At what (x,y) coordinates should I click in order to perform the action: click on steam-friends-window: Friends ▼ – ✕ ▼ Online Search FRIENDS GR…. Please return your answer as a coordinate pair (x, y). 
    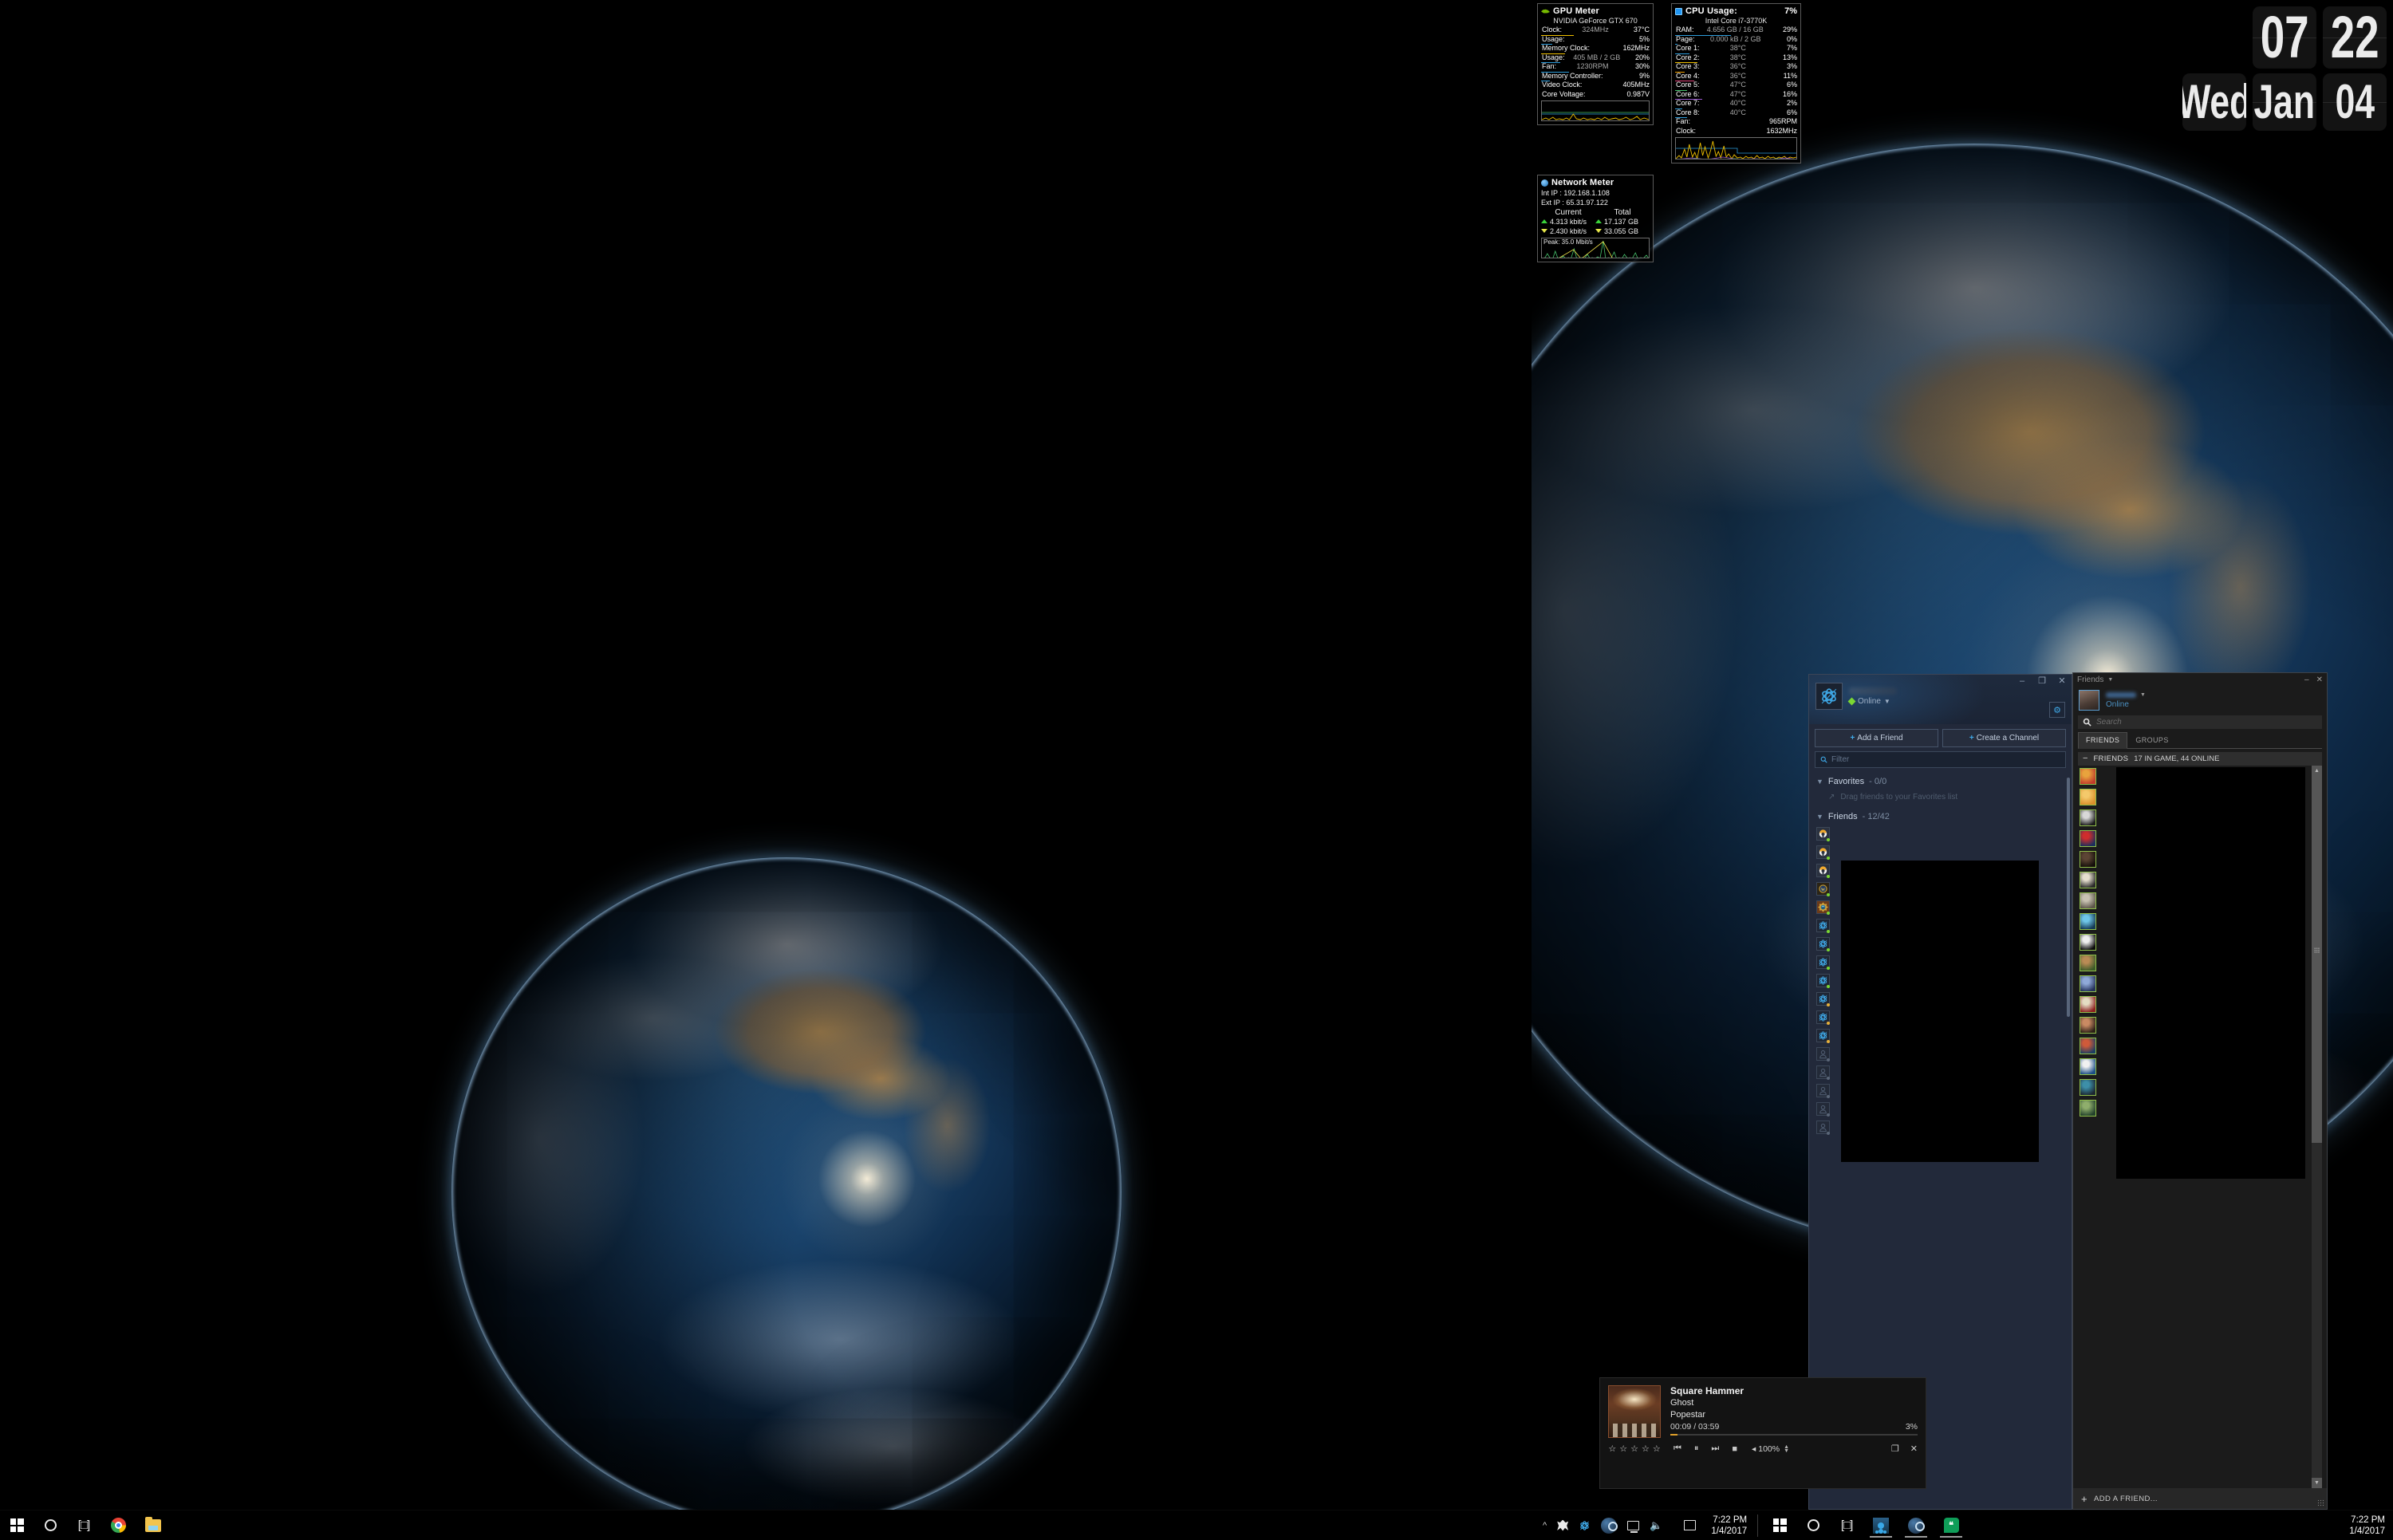
    Looking at the image, I should click on (2200, 1091).